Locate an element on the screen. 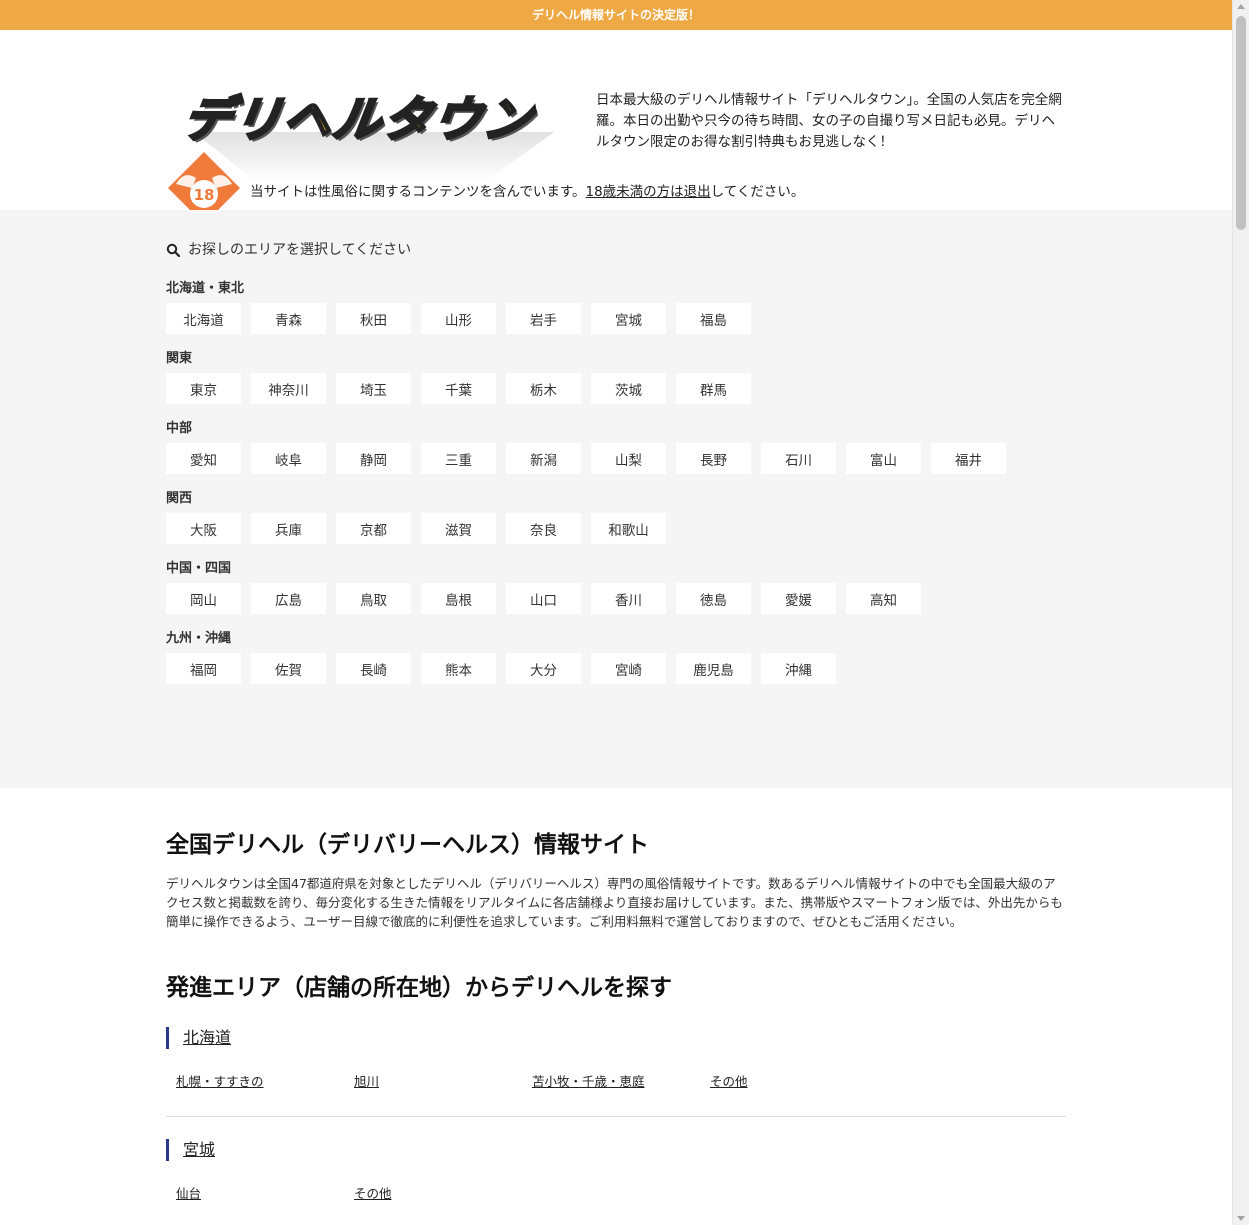 The height and width of the screenshot is (1225, 1249). pref-button: 茨城 is located at coordinates (628, 388).